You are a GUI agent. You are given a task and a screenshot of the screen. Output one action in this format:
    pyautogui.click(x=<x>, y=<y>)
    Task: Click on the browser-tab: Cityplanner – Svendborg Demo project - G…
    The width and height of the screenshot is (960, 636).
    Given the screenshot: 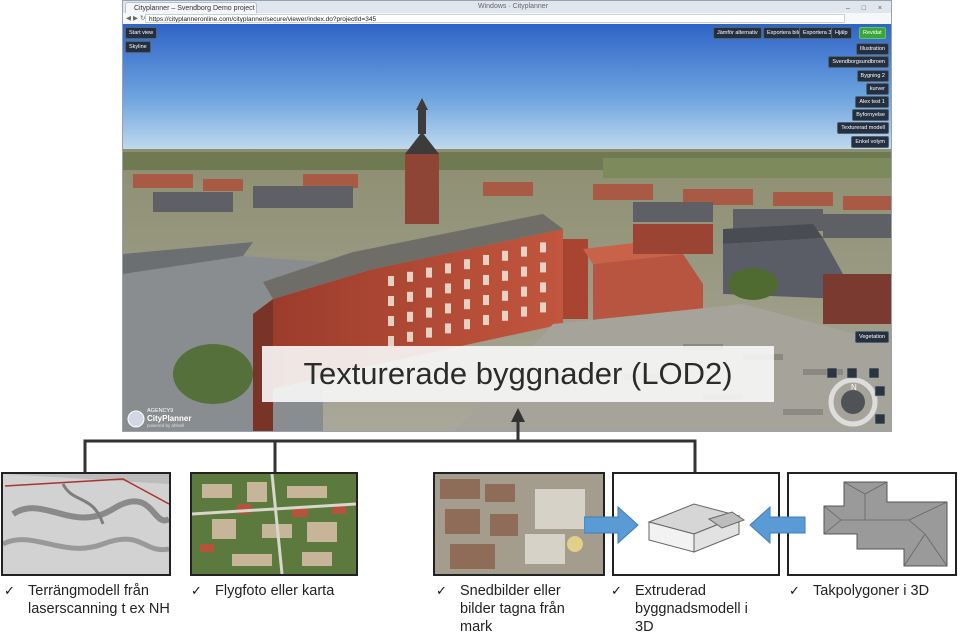 What is the action you would take?
    pyautogui.click(x=191, y=7)
    